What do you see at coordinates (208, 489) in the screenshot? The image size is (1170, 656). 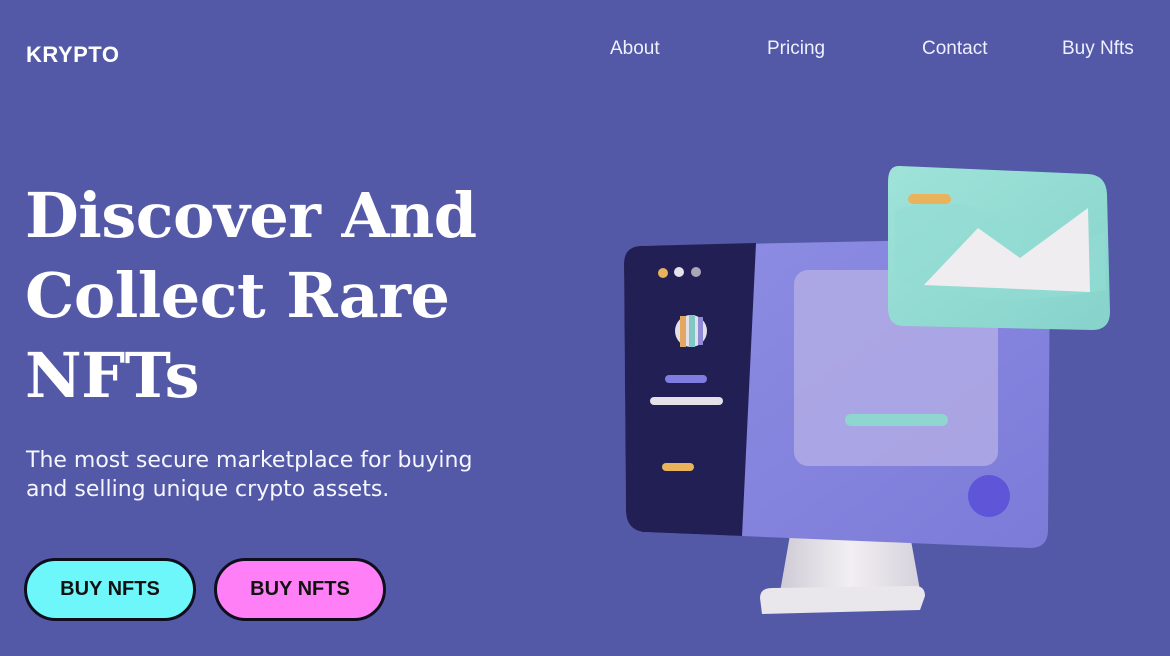 I see `hero-subtitle-line: and selling unique crypto assets.` at bounding box center [208, 489].